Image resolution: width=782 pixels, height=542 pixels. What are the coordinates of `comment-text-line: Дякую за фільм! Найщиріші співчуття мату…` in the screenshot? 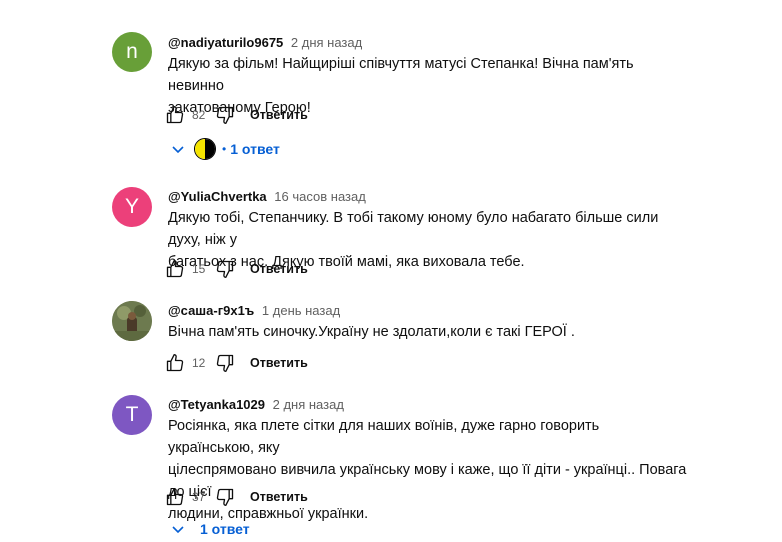 It's located at (401, 75).